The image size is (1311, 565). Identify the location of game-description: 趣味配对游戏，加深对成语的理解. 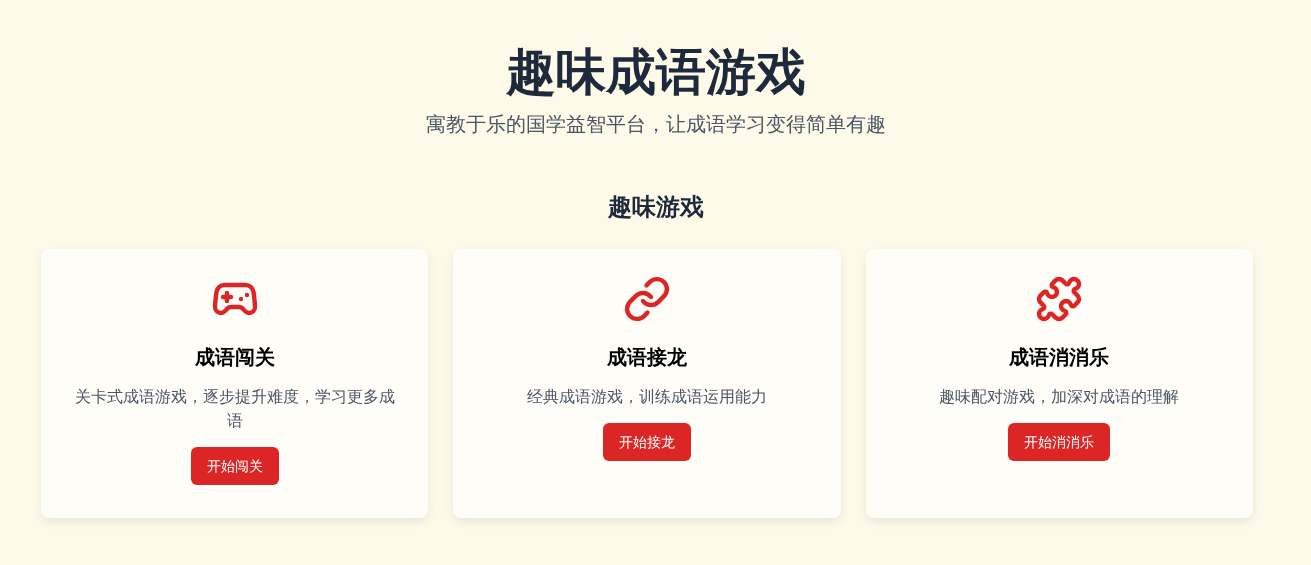
(1059, 397).